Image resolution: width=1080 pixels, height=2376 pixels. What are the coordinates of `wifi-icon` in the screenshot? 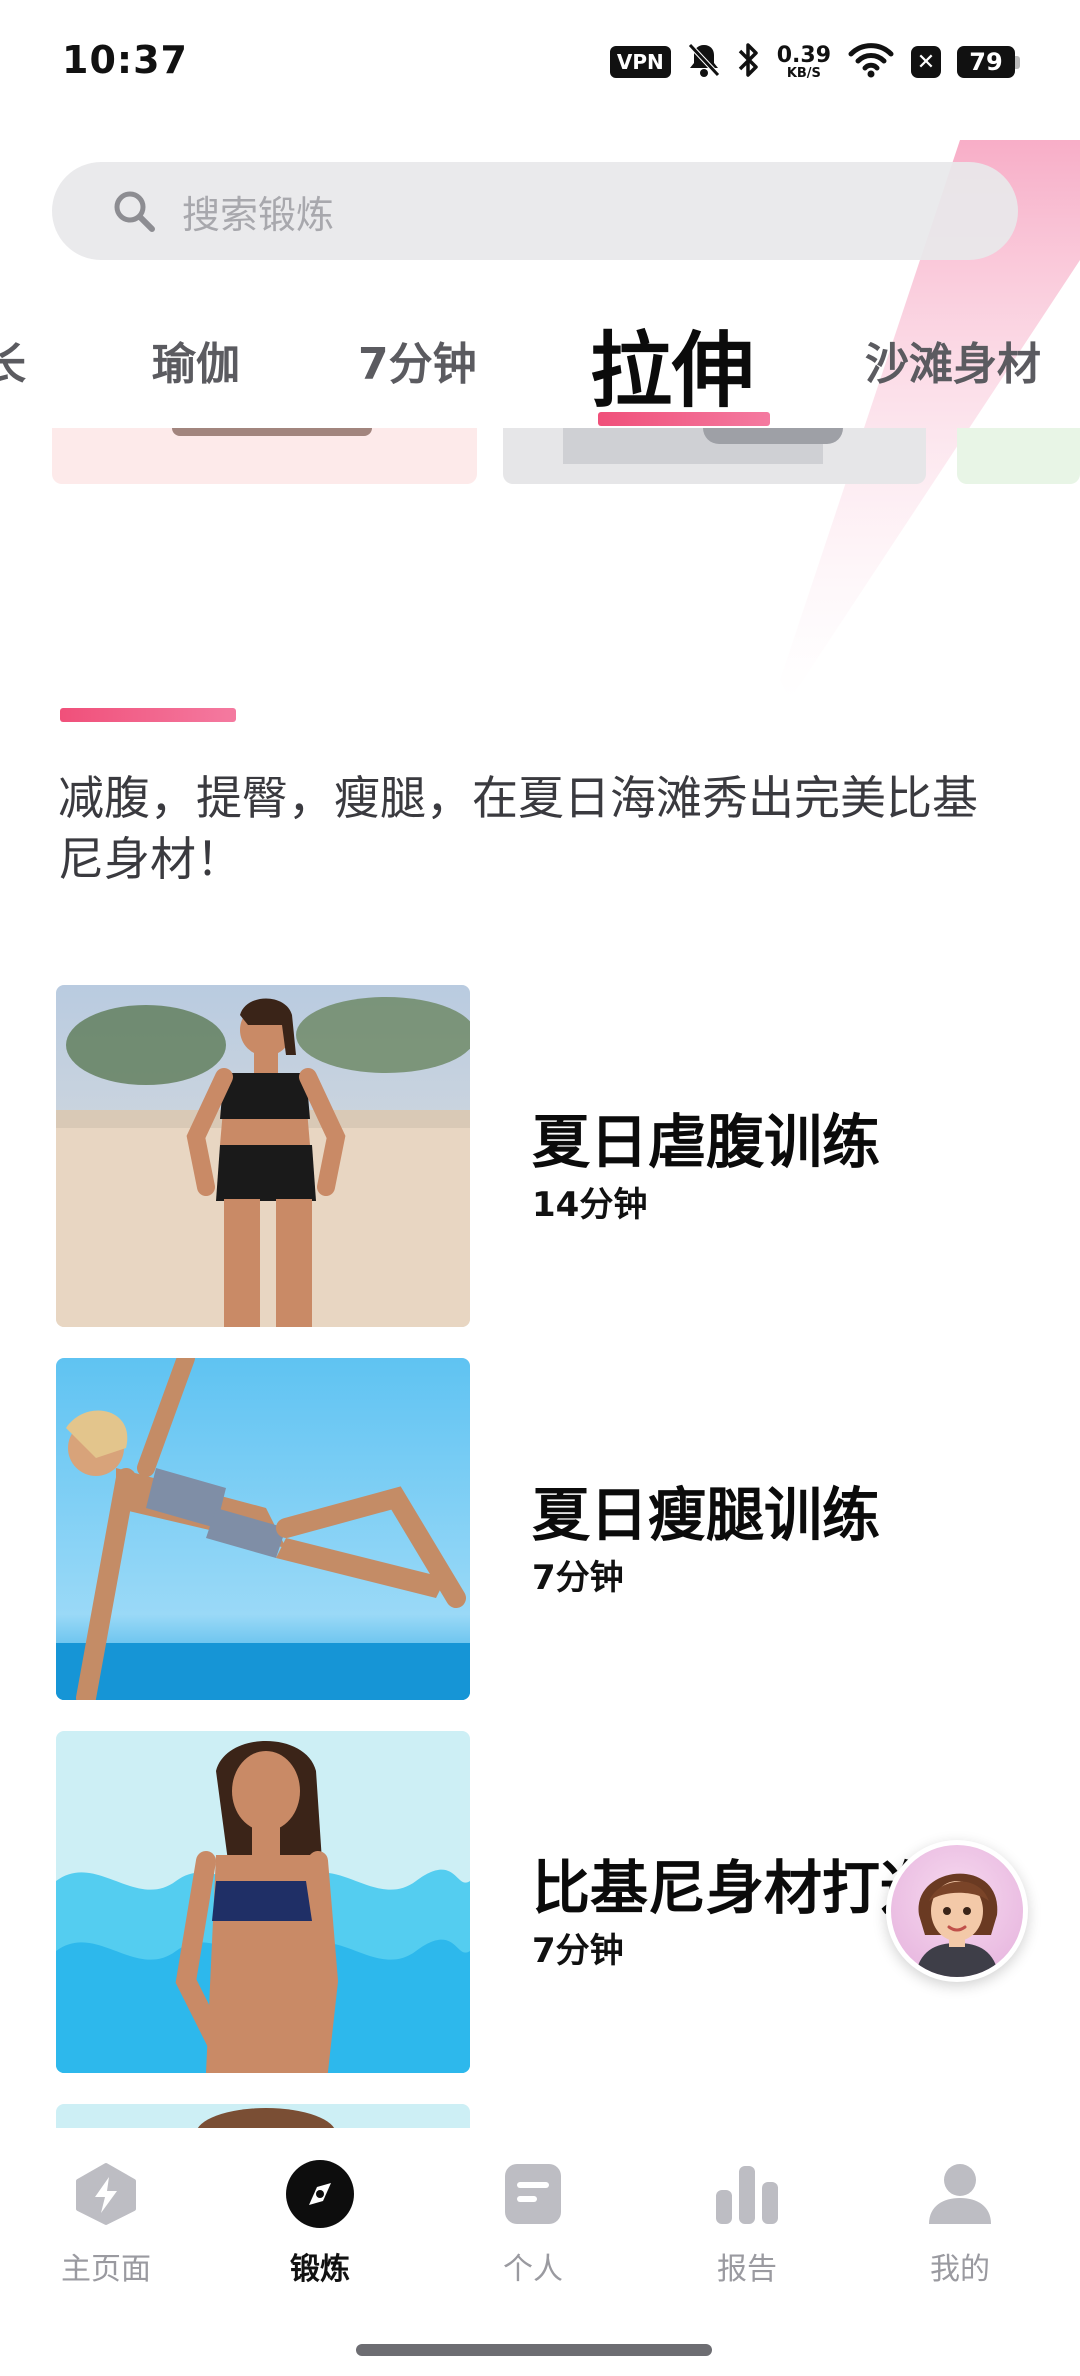 It's located at (871, 62).